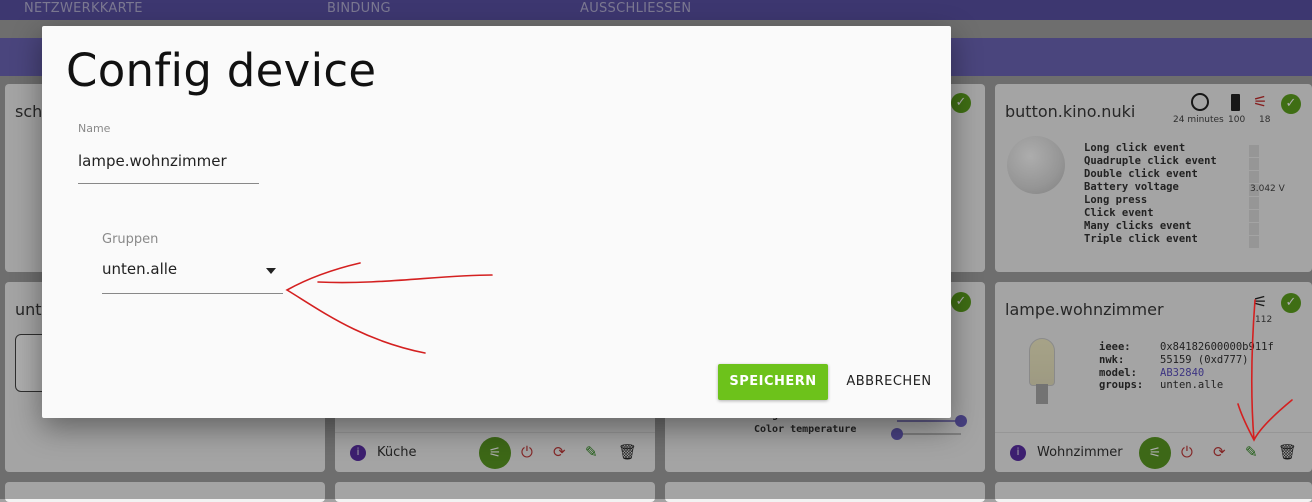  I want to click on dialog-title: Config device, so click(221, 70).